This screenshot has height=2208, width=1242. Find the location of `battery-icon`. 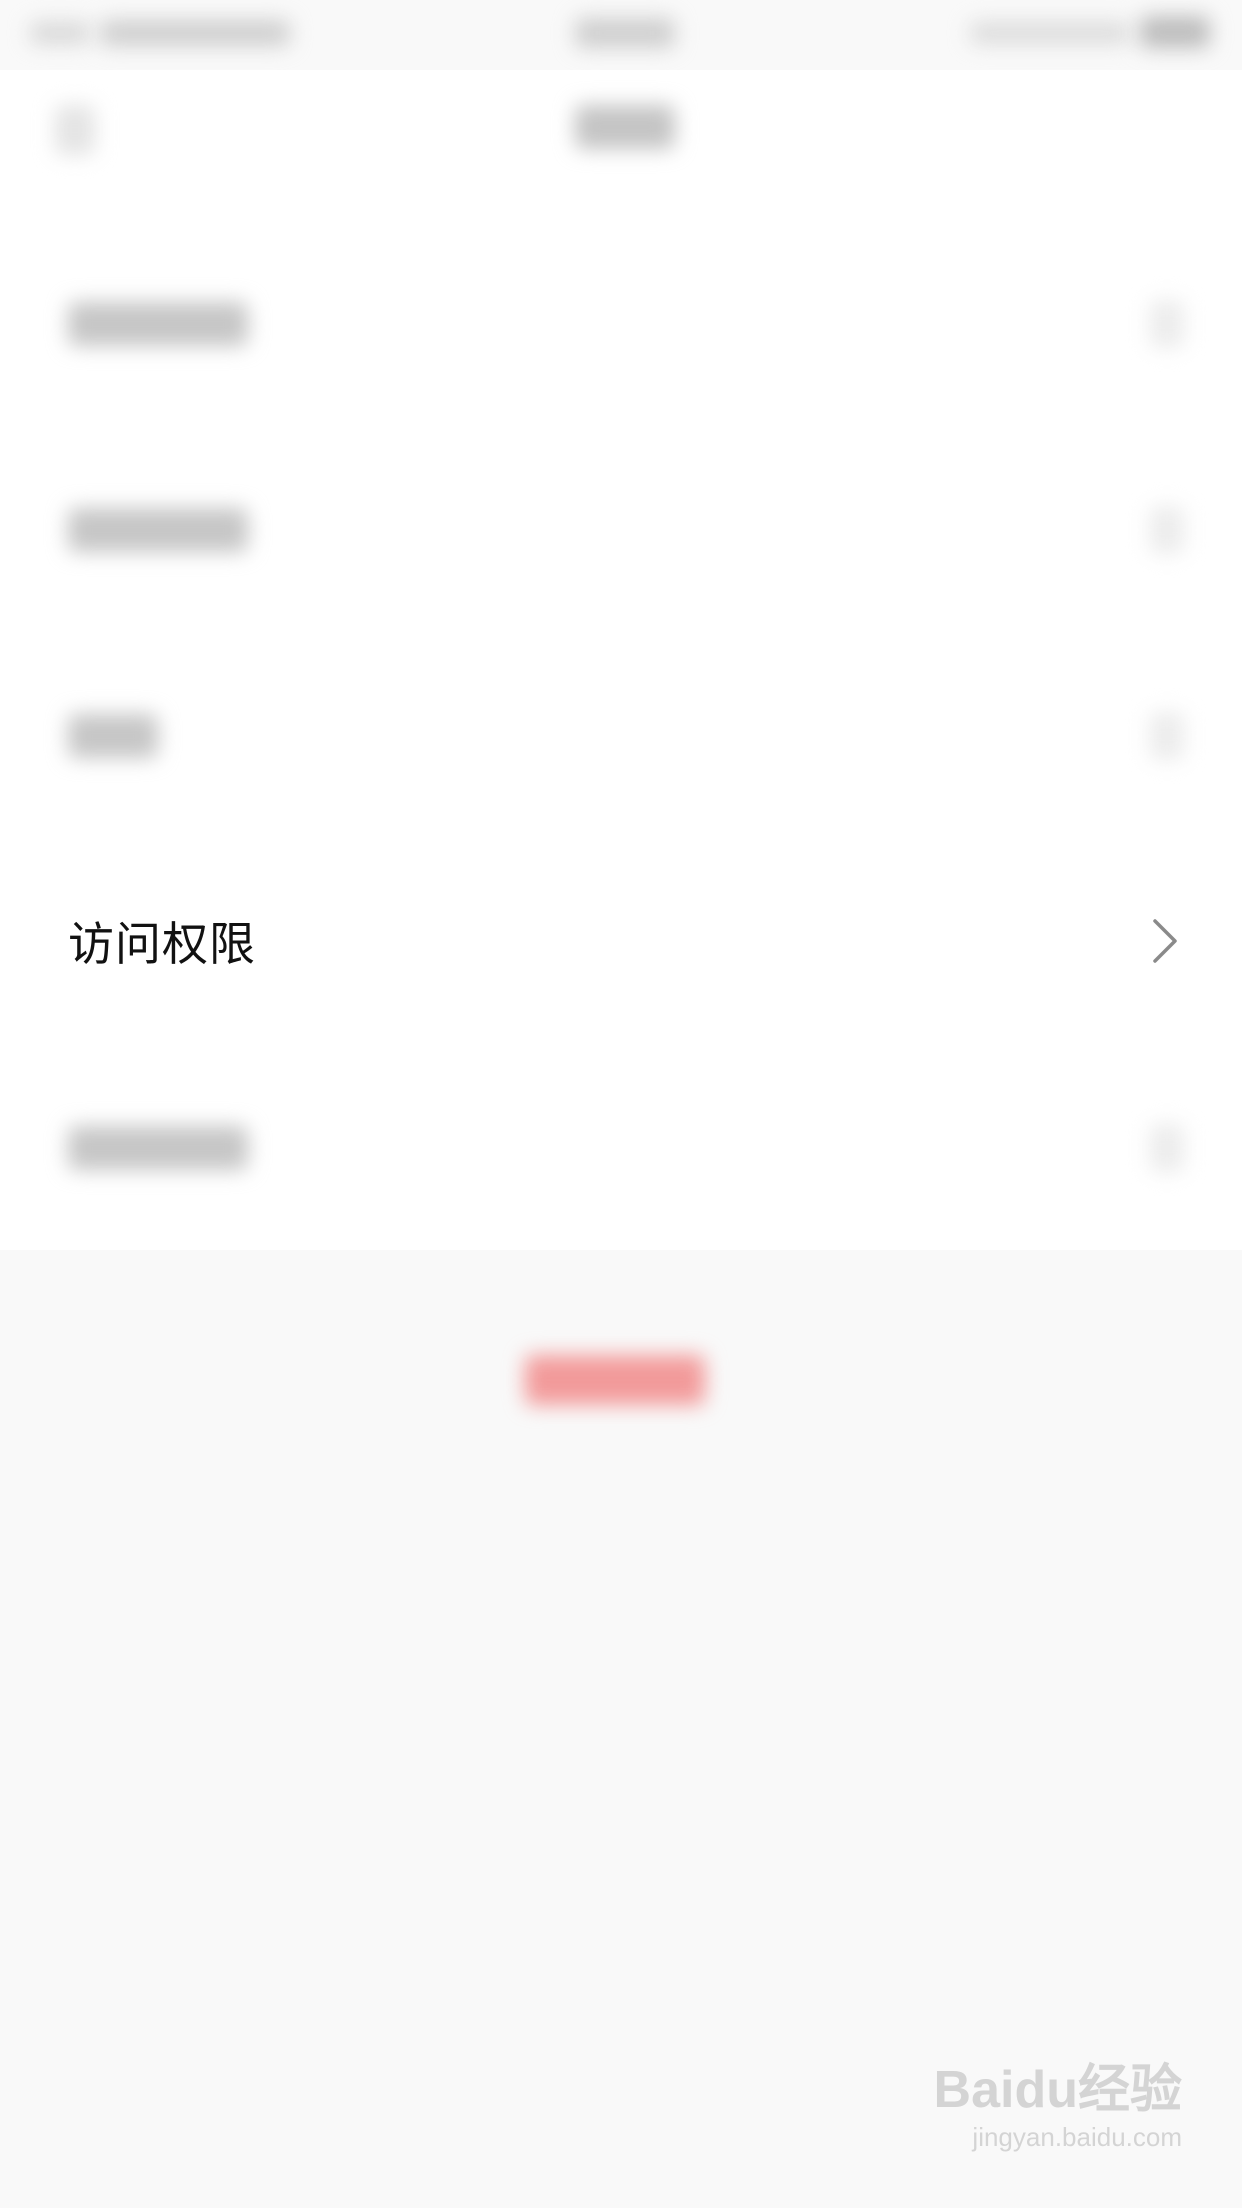

battery-icon is located at coordinates (1175, 32).